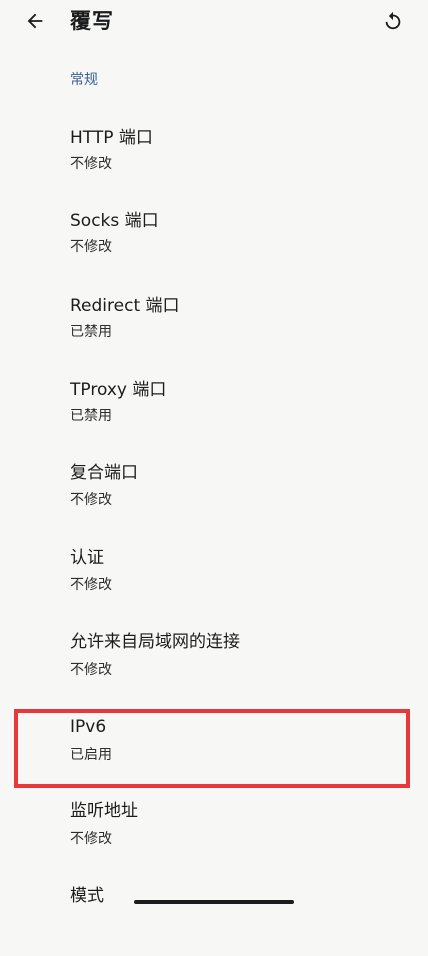 The image size is (428, 956). What do you see at coordinates (214, 745) in the screenshot?
I see `setting-ipv6: IPv6 已启用` at bounding box center [214, 745].